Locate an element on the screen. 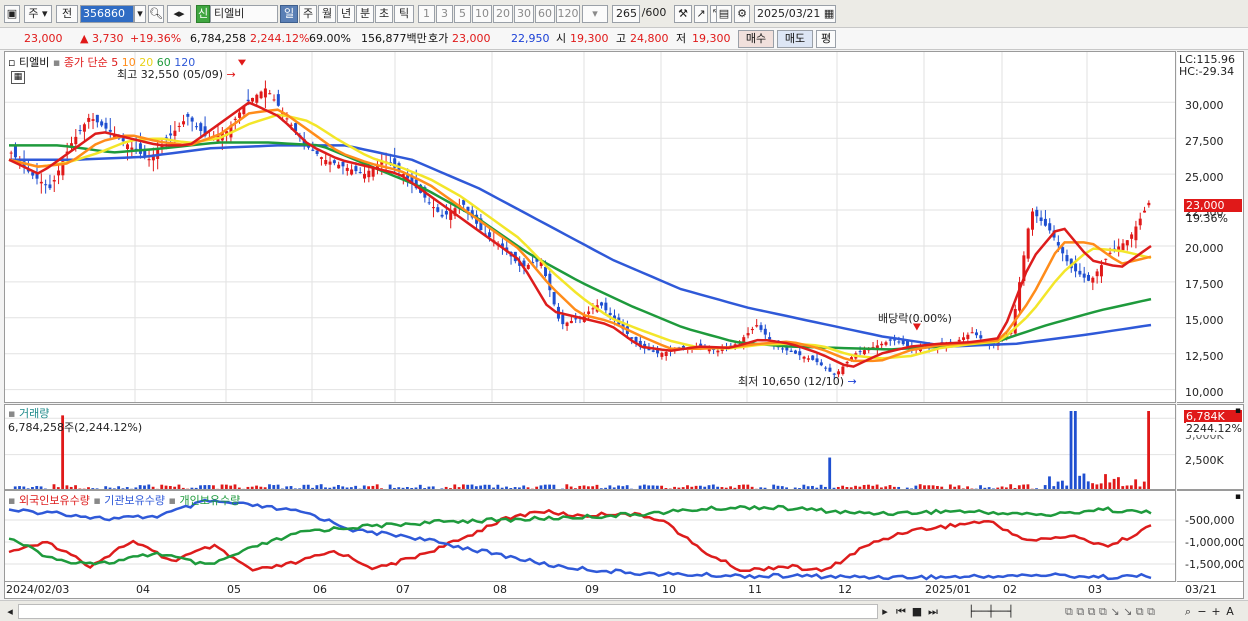 The image size is (1248, 621). grid-toggle-icon: ▦ is located at coordinates (18, 77).